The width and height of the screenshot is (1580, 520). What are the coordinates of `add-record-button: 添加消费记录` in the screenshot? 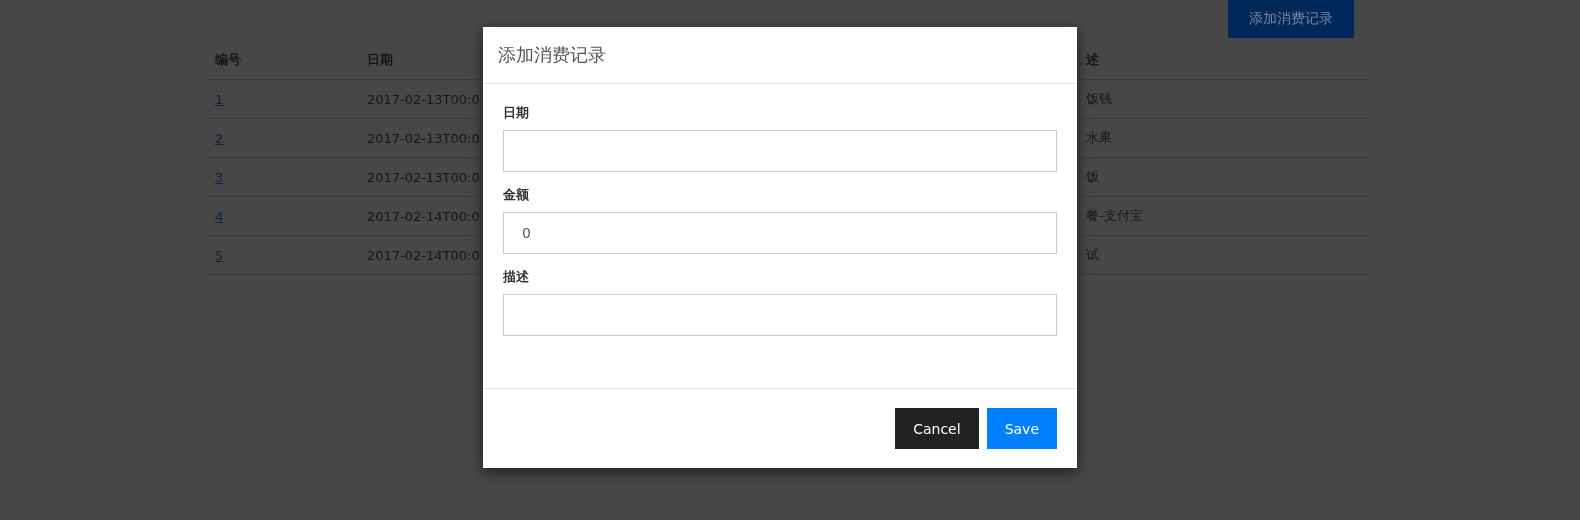 It's located at (1291, 19).